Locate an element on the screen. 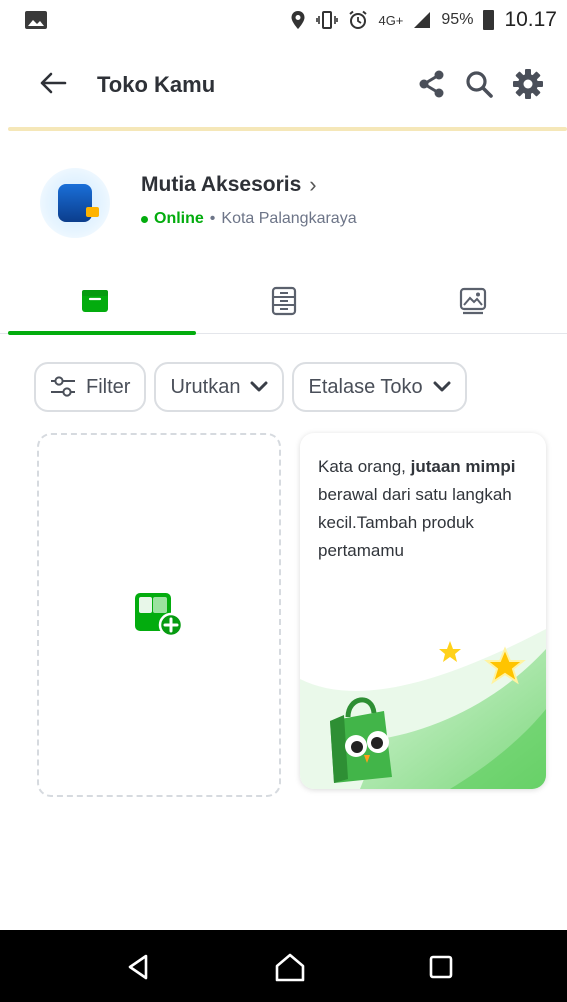 This screenshot has height=1002, width=567. showcase-label: Etalase Toko is located at coordinates (365, 386).